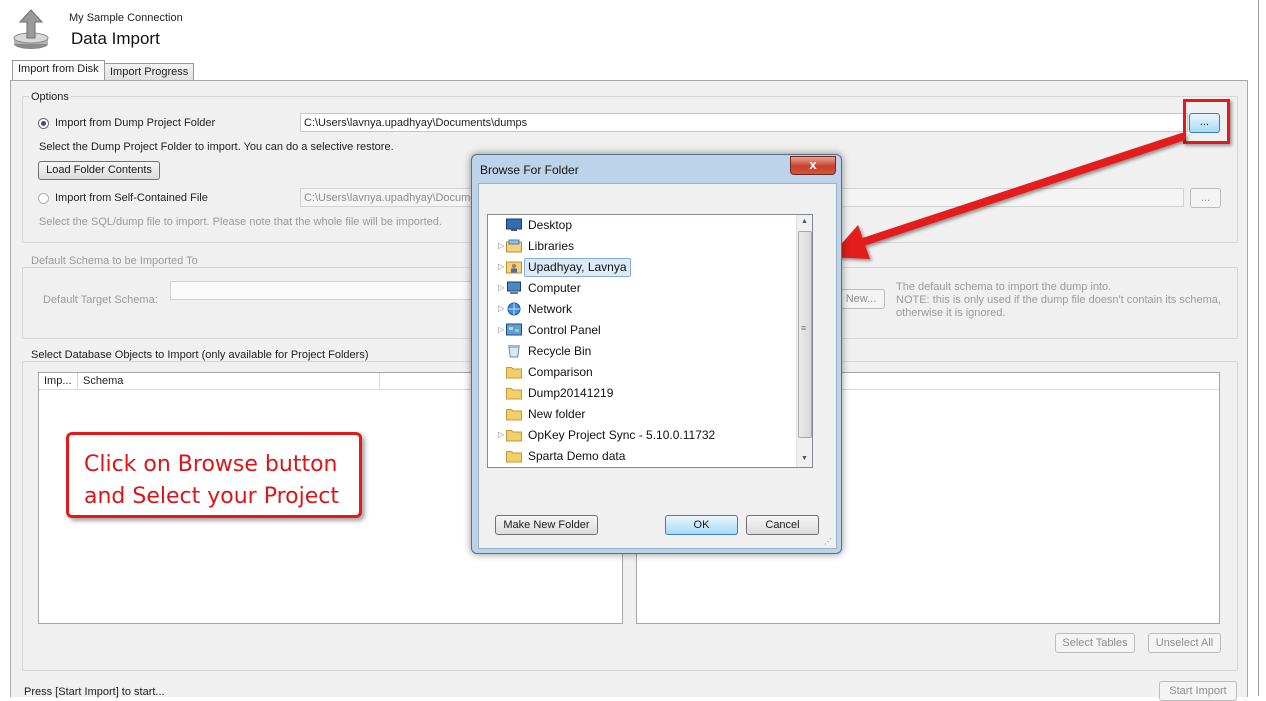 The image size is (1266, 701). I want to click on self-contained-file-radio, so click(43, 198).